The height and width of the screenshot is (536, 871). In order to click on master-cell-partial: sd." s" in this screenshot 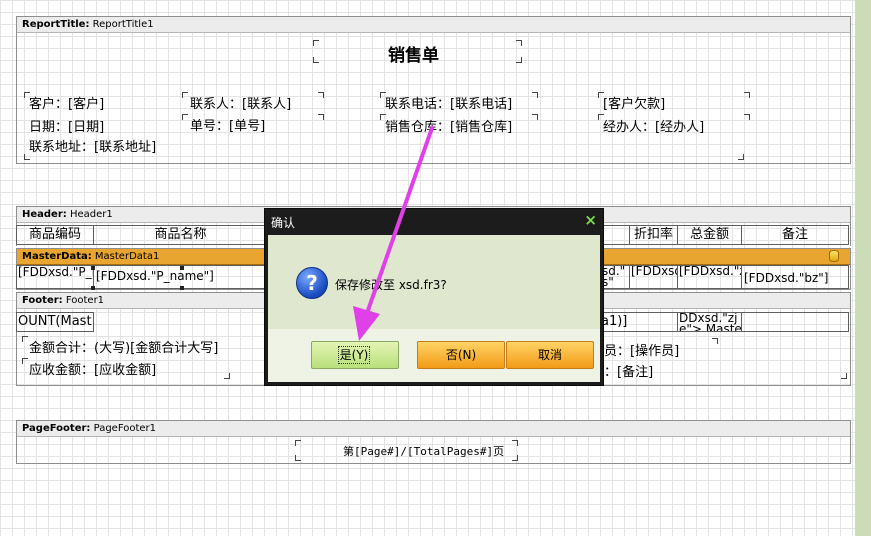, I will do `click(615, 277)`.